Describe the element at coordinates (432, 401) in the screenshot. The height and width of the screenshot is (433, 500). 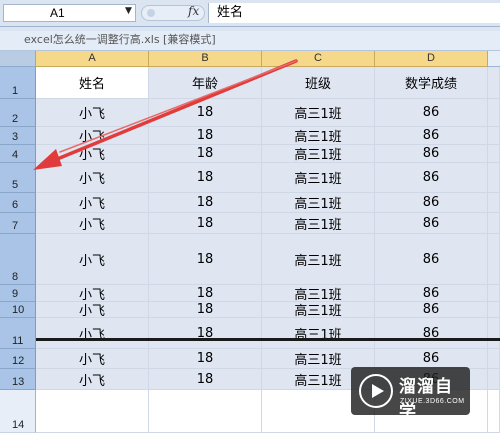
I see `watermark-subtitle: ZIXUE.3D66.COM` at that location.